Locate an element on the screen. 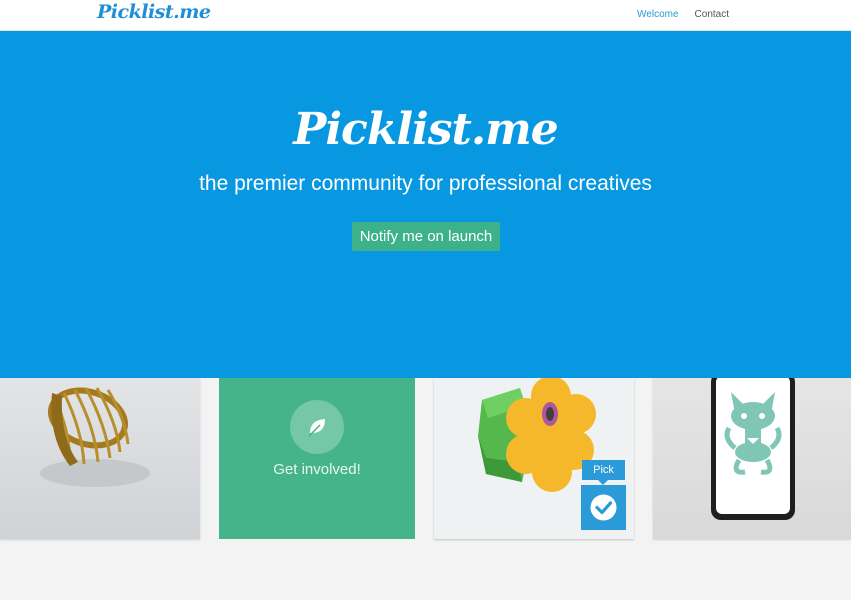 This screenshot has width=851, height=600. get-involved-label: Get involved! is located at coordinates (317, 469).